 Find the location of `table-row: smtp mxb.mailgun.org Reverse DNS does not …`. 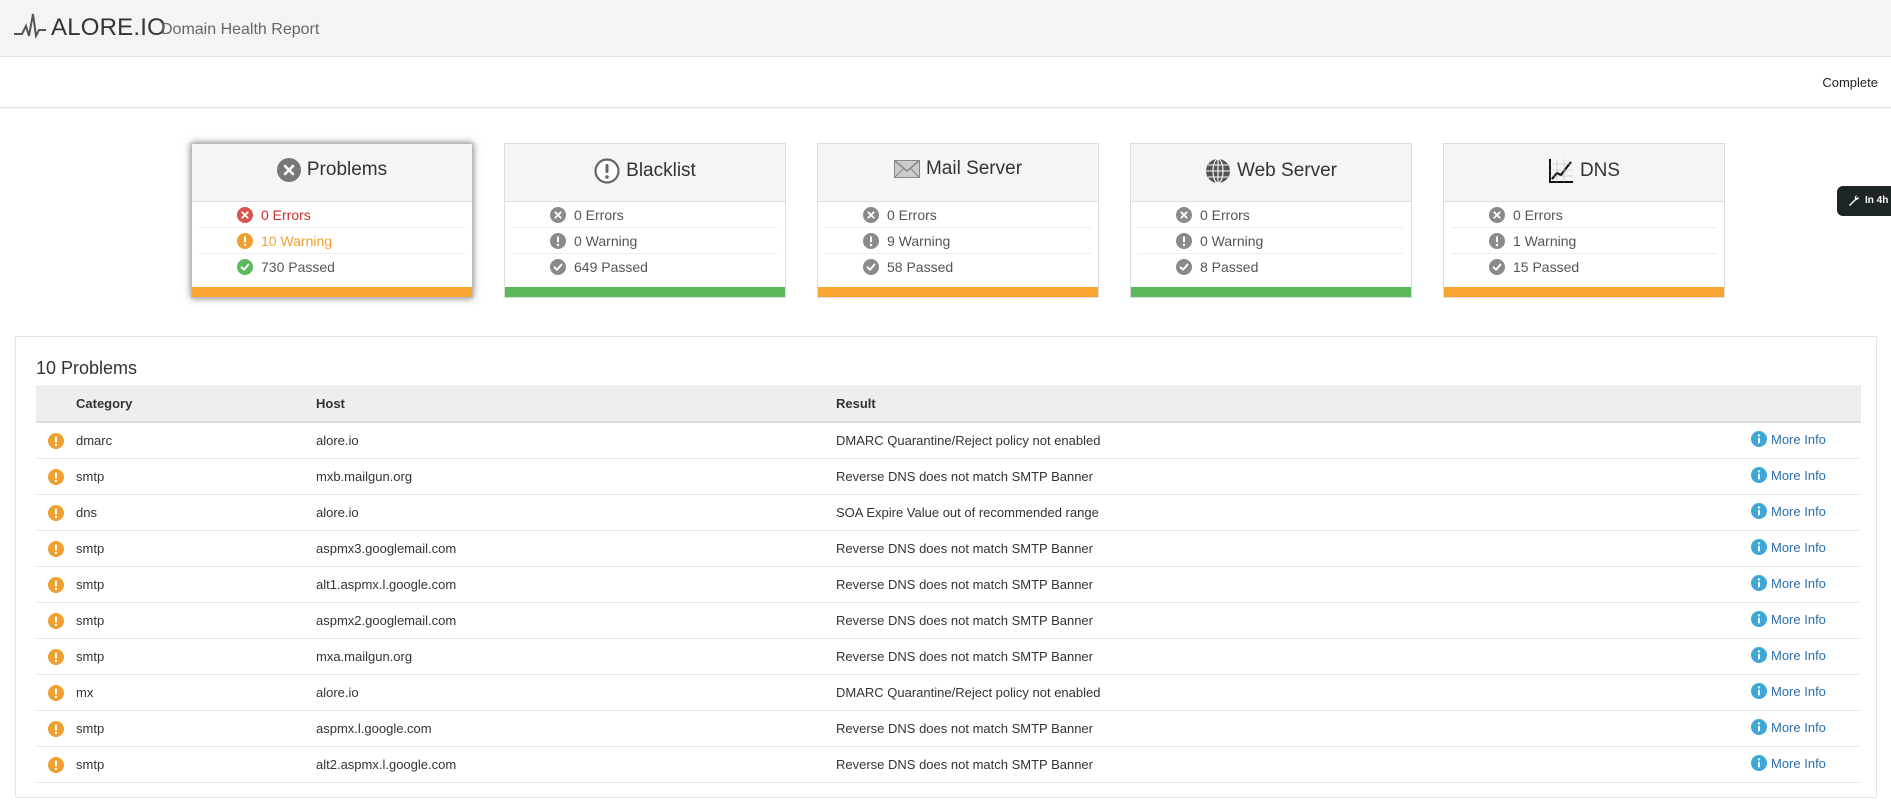

table-row: smtp mxb.mailgun.org Reverse DNS does not … is located at coordinates (948, 476).